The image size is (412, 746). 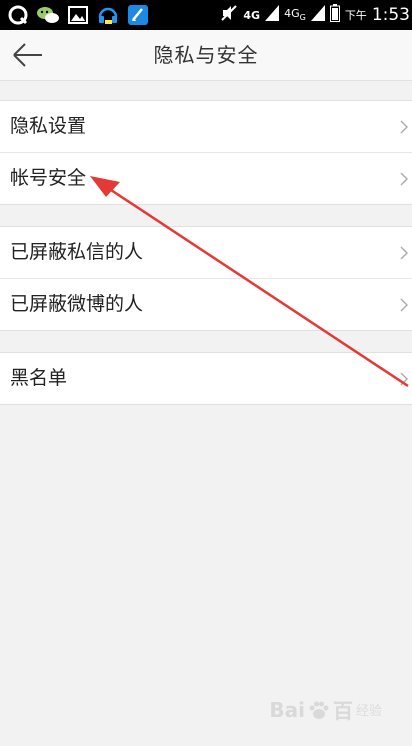 I want to click on nav-bar: 隐私与安全, so click(x=206, y=55).